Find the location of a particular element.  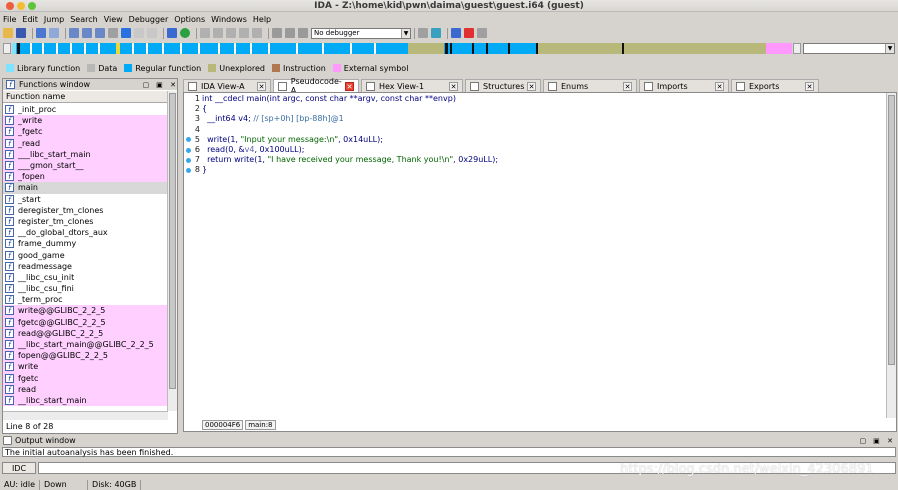

function-row: f _start is located at coordinates (85, 199).